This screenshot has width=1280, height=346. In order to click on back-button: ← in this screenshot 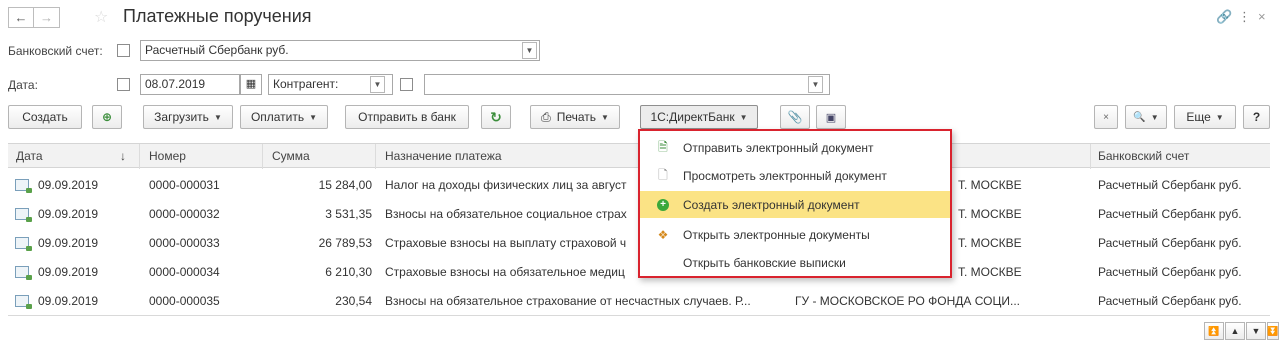, I will do `click(21, 17)`.